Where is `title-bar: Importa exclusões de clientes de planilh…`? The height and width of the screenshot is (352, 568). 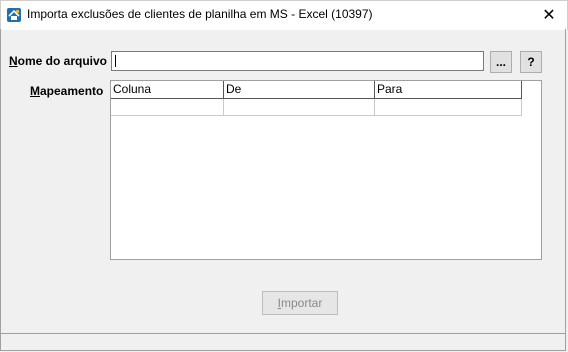 title-bar: Importa exclusões de clientes de planilh… is located at coordinates (284, 15).